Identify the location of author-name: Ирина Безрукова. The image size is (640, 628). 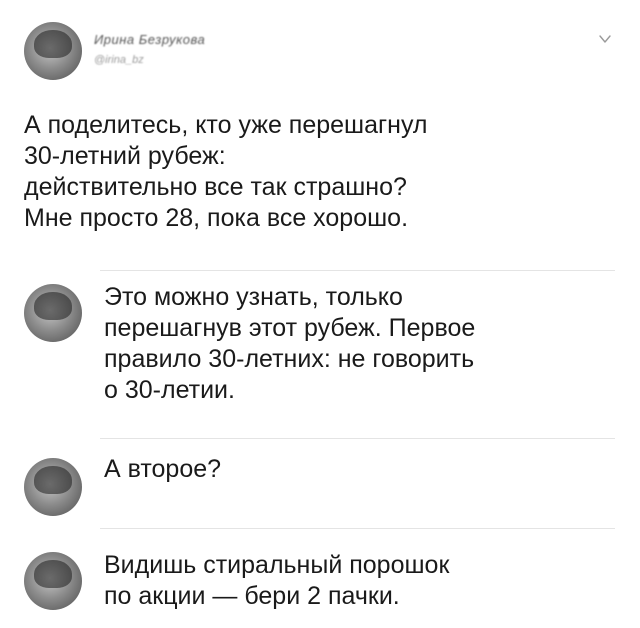
(149, 39).